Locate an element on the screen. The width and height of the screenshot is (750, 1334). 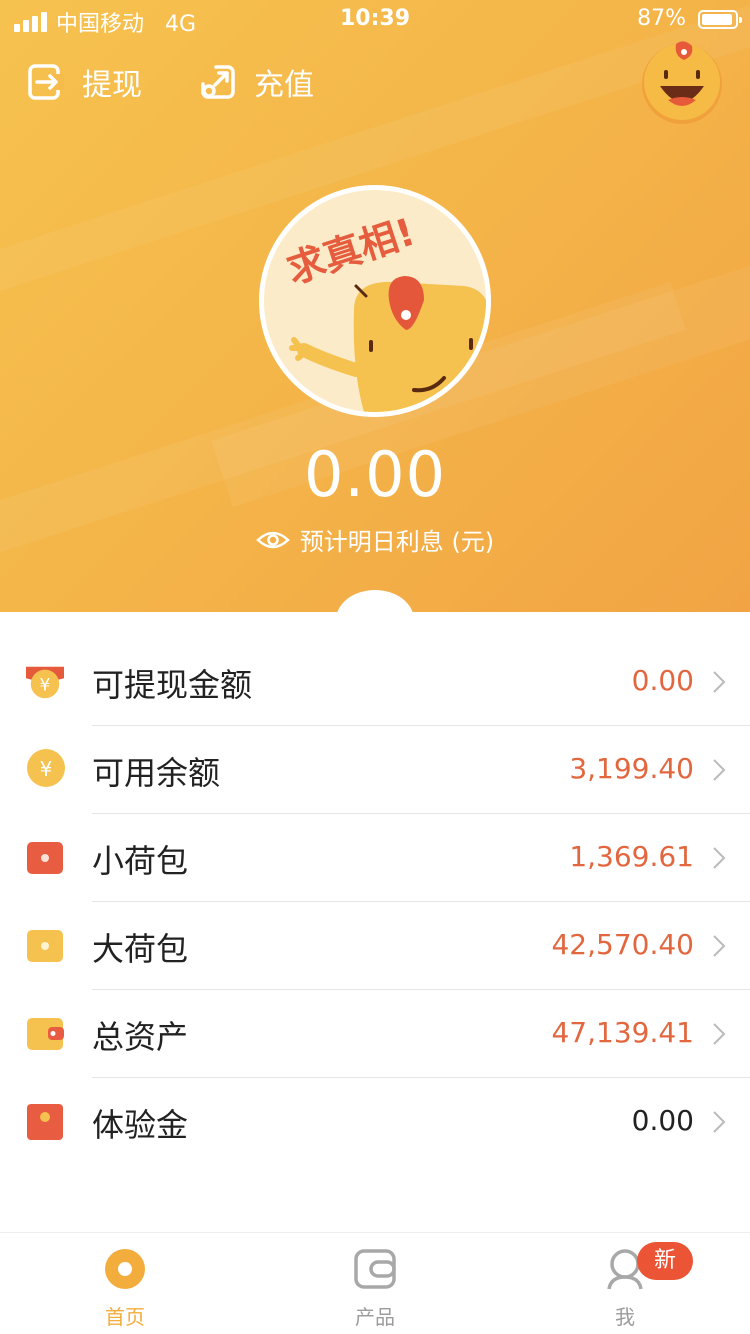
wallet-icon is located at coordinates (45, 1034).